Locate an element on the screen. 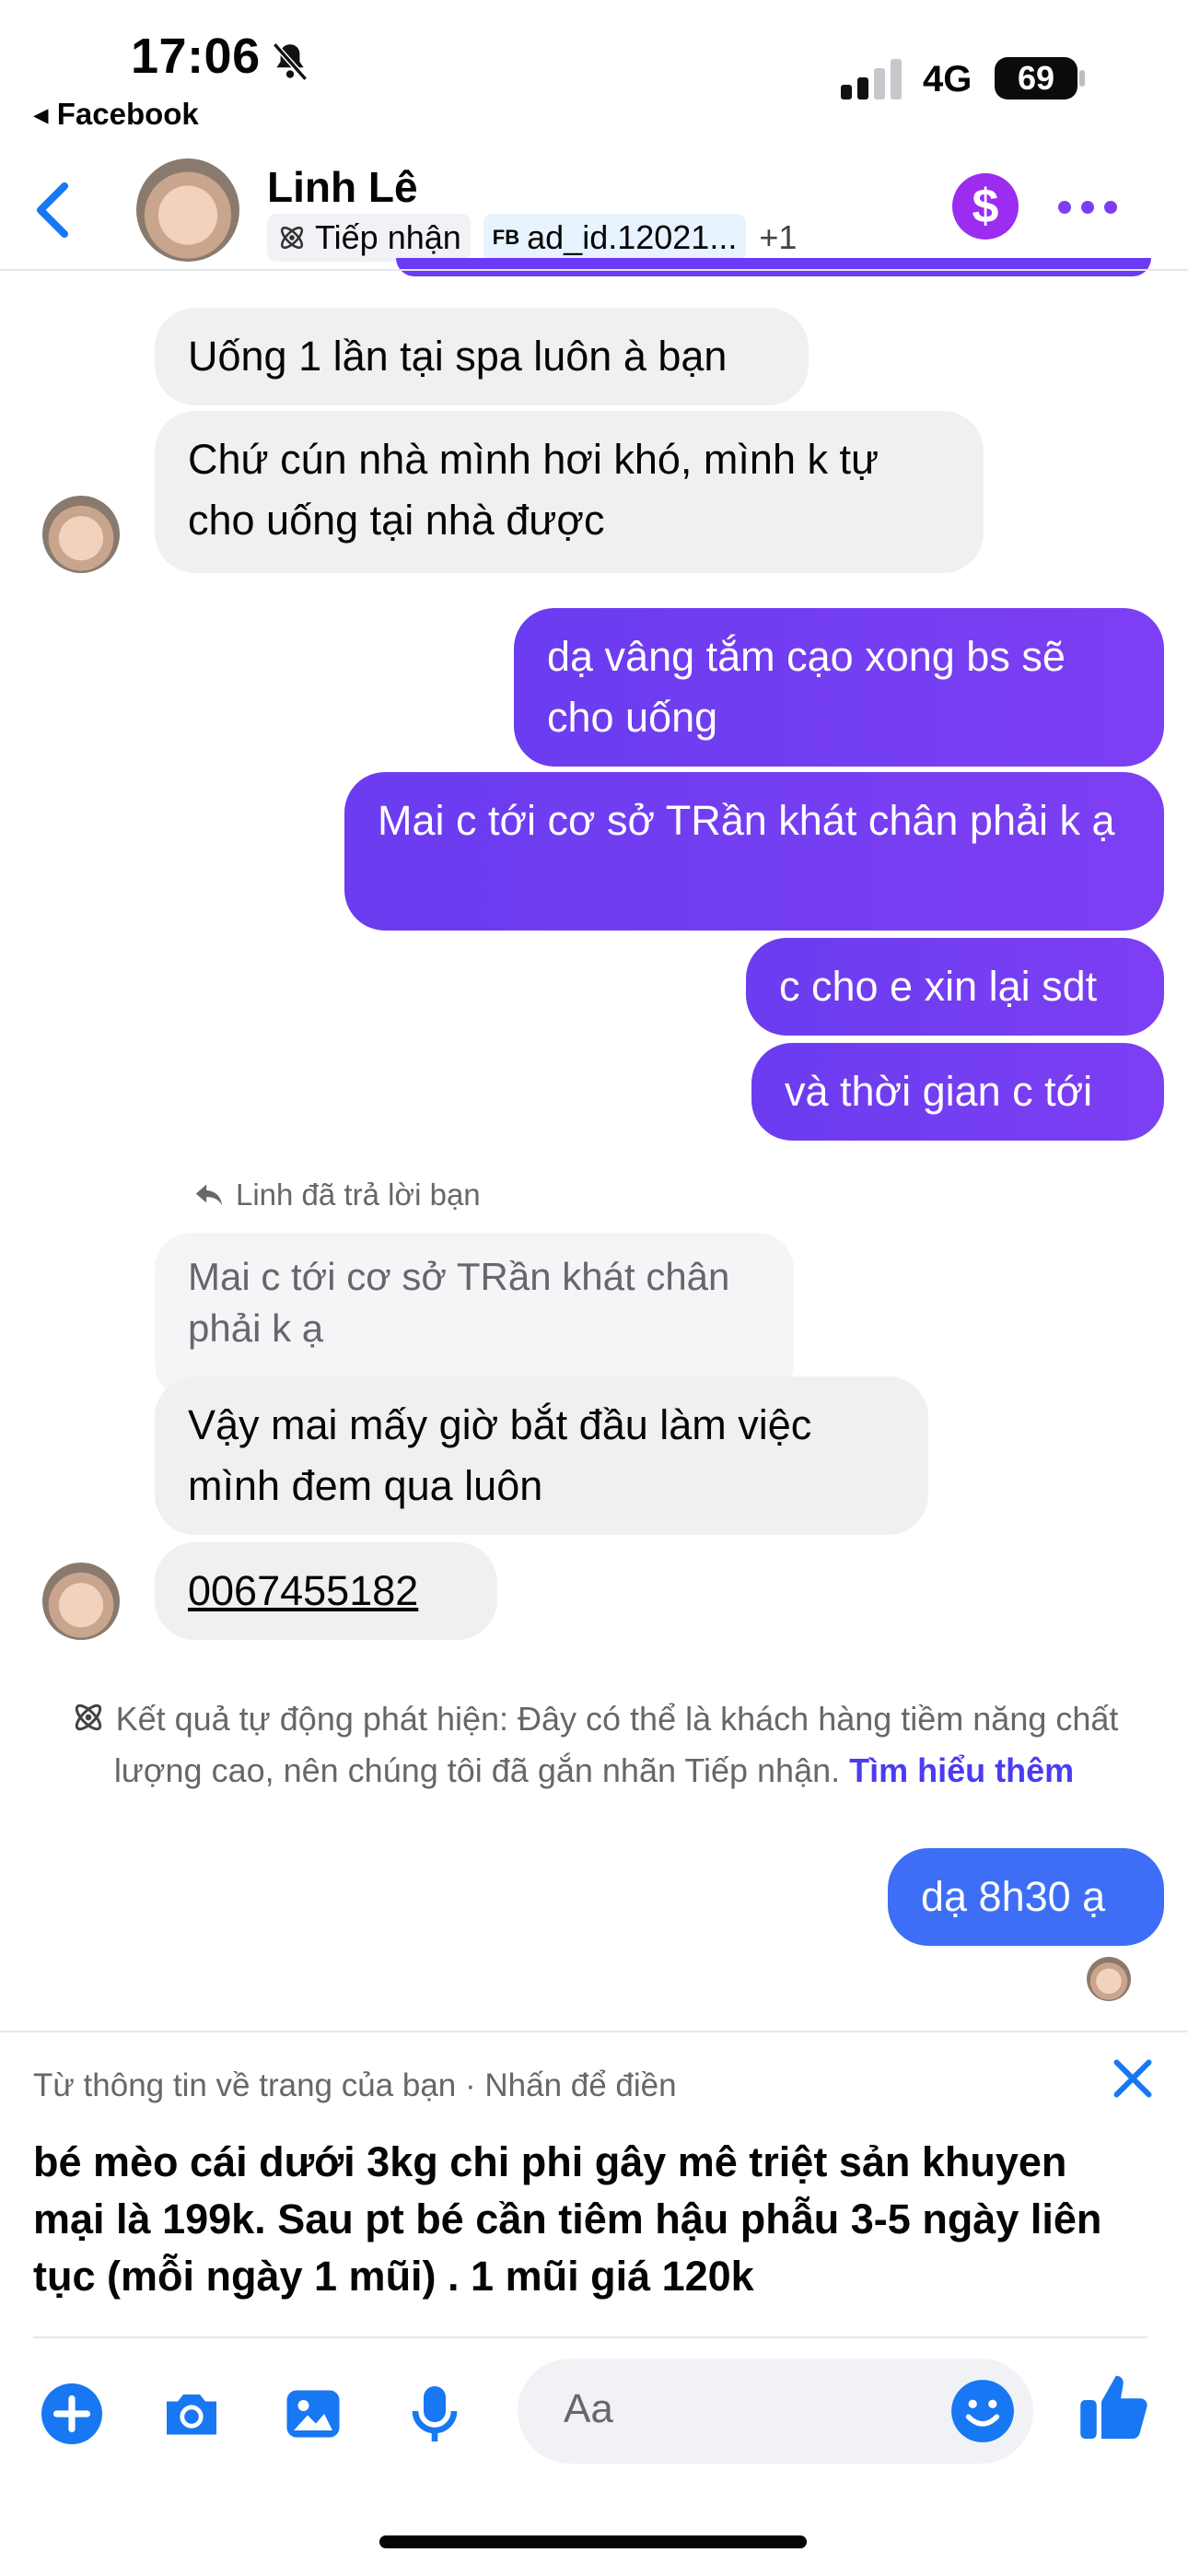 This screenshot has width=1188, height=2576. quoted-message: Mai c tới cơ sở TRần khát chân phải k ạ is located at coordinates (474, 1316).